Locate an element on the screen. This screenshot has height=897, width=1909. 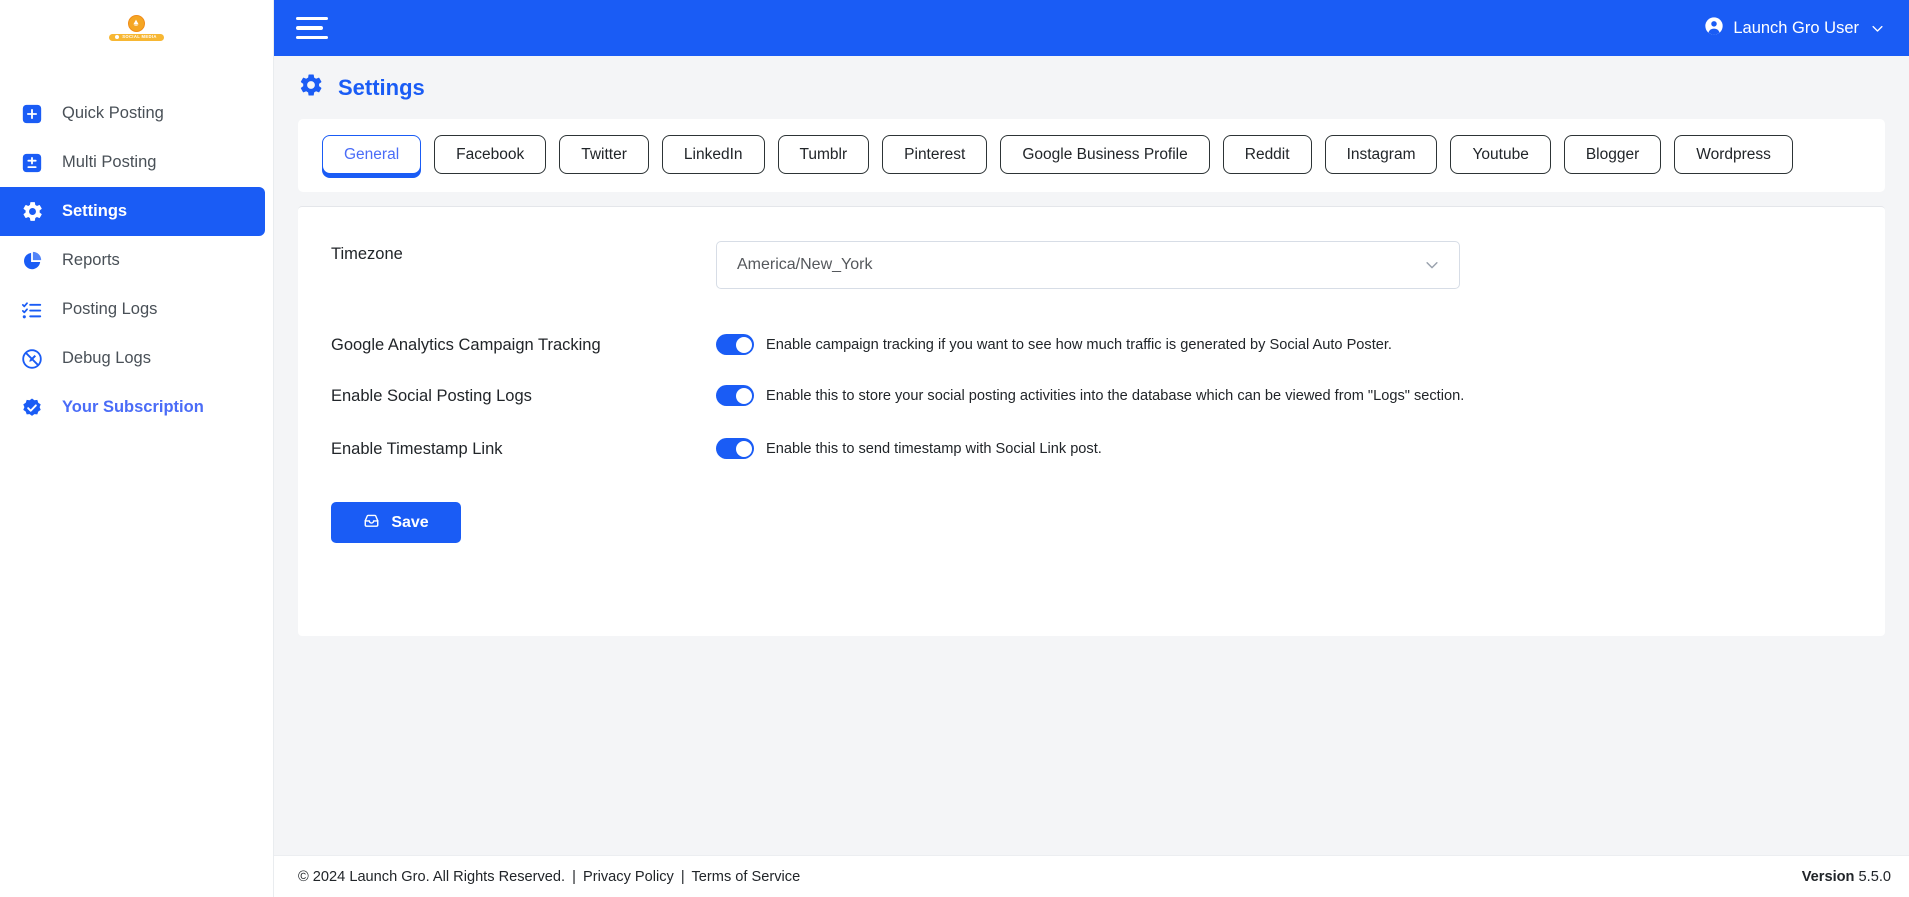
terms-of-service-link: Terms of Service is located at coordinates (746, 877).